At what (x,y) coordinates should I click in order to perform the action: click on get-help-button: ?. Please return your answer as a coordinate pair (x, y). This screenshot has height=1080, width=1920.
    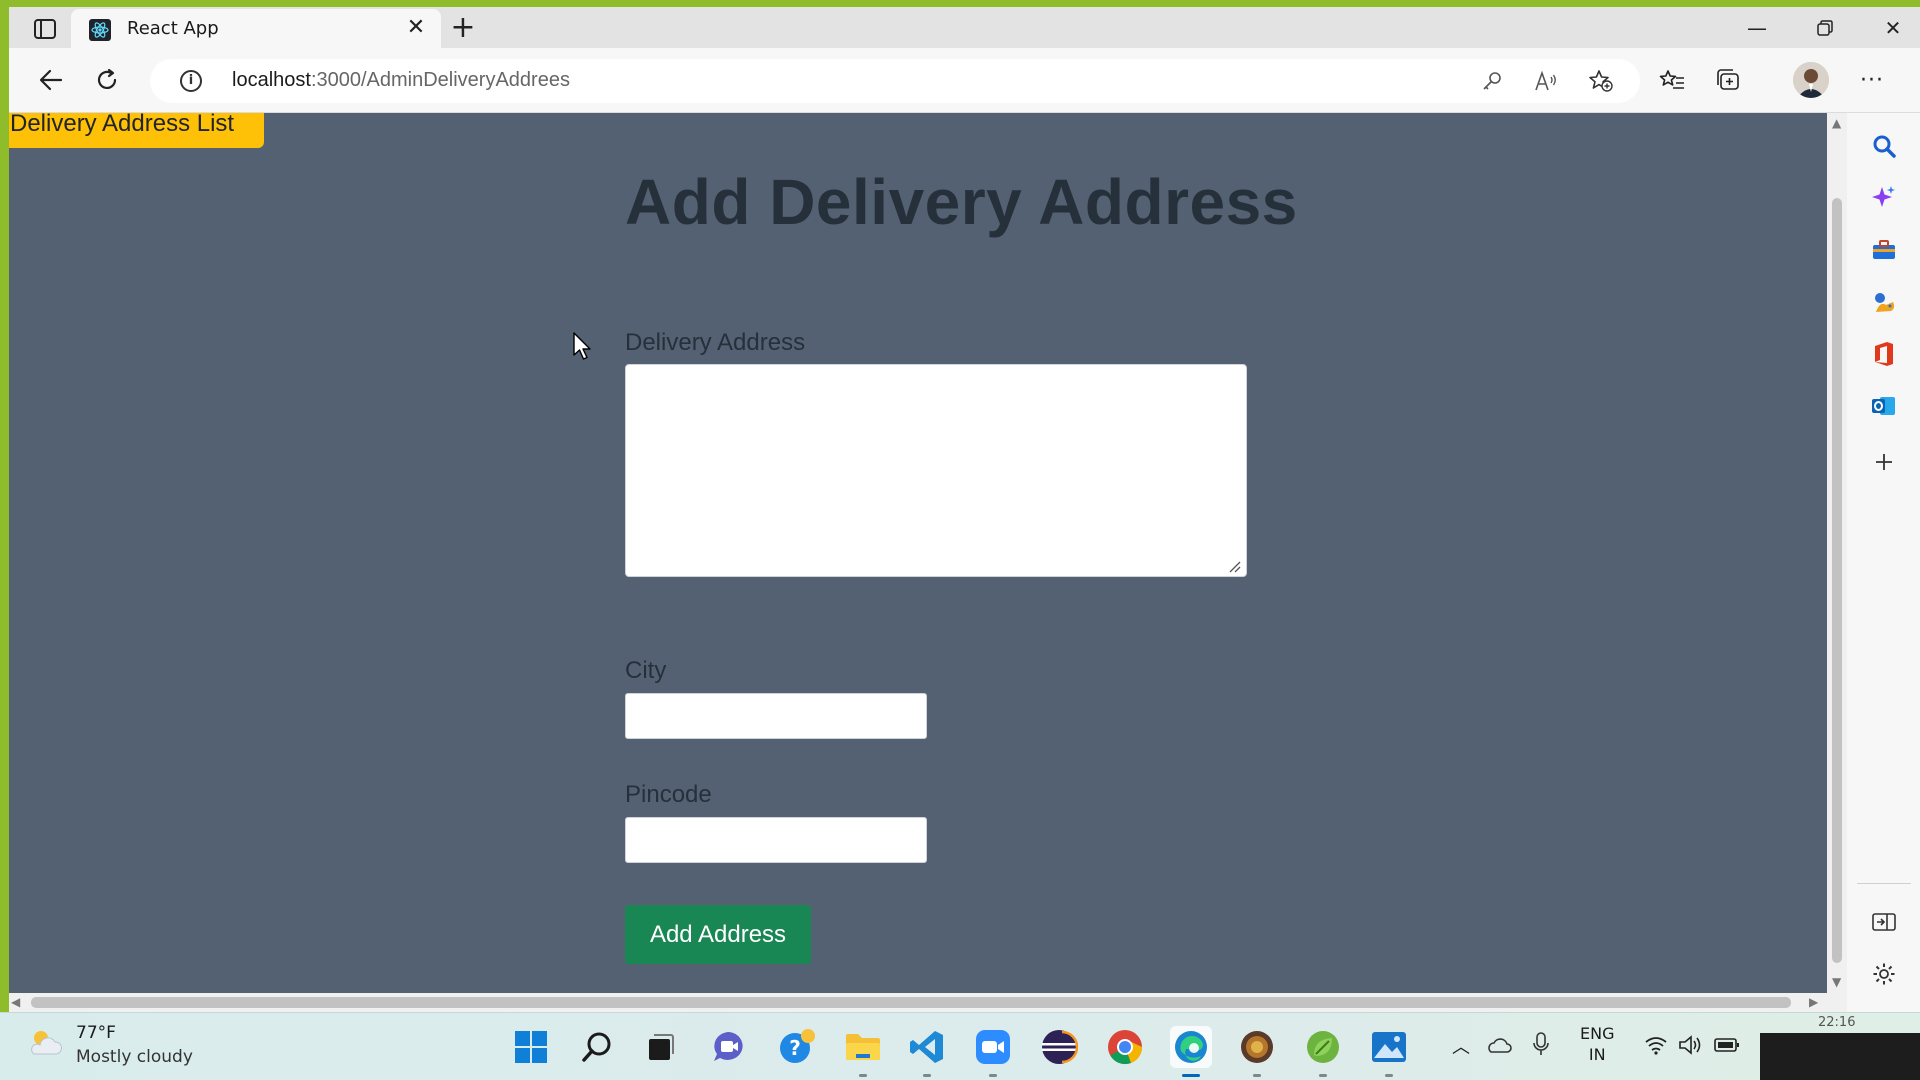
    Looking at the image, I should click on (797, 1047).